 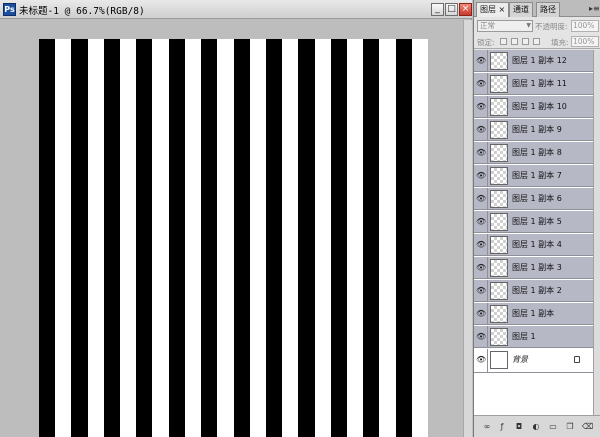 What do you see at coordinates (537, 221) in the screenshot?
I see `layer-name: 图层 1 副本 5` at bounding box center [537, 221].